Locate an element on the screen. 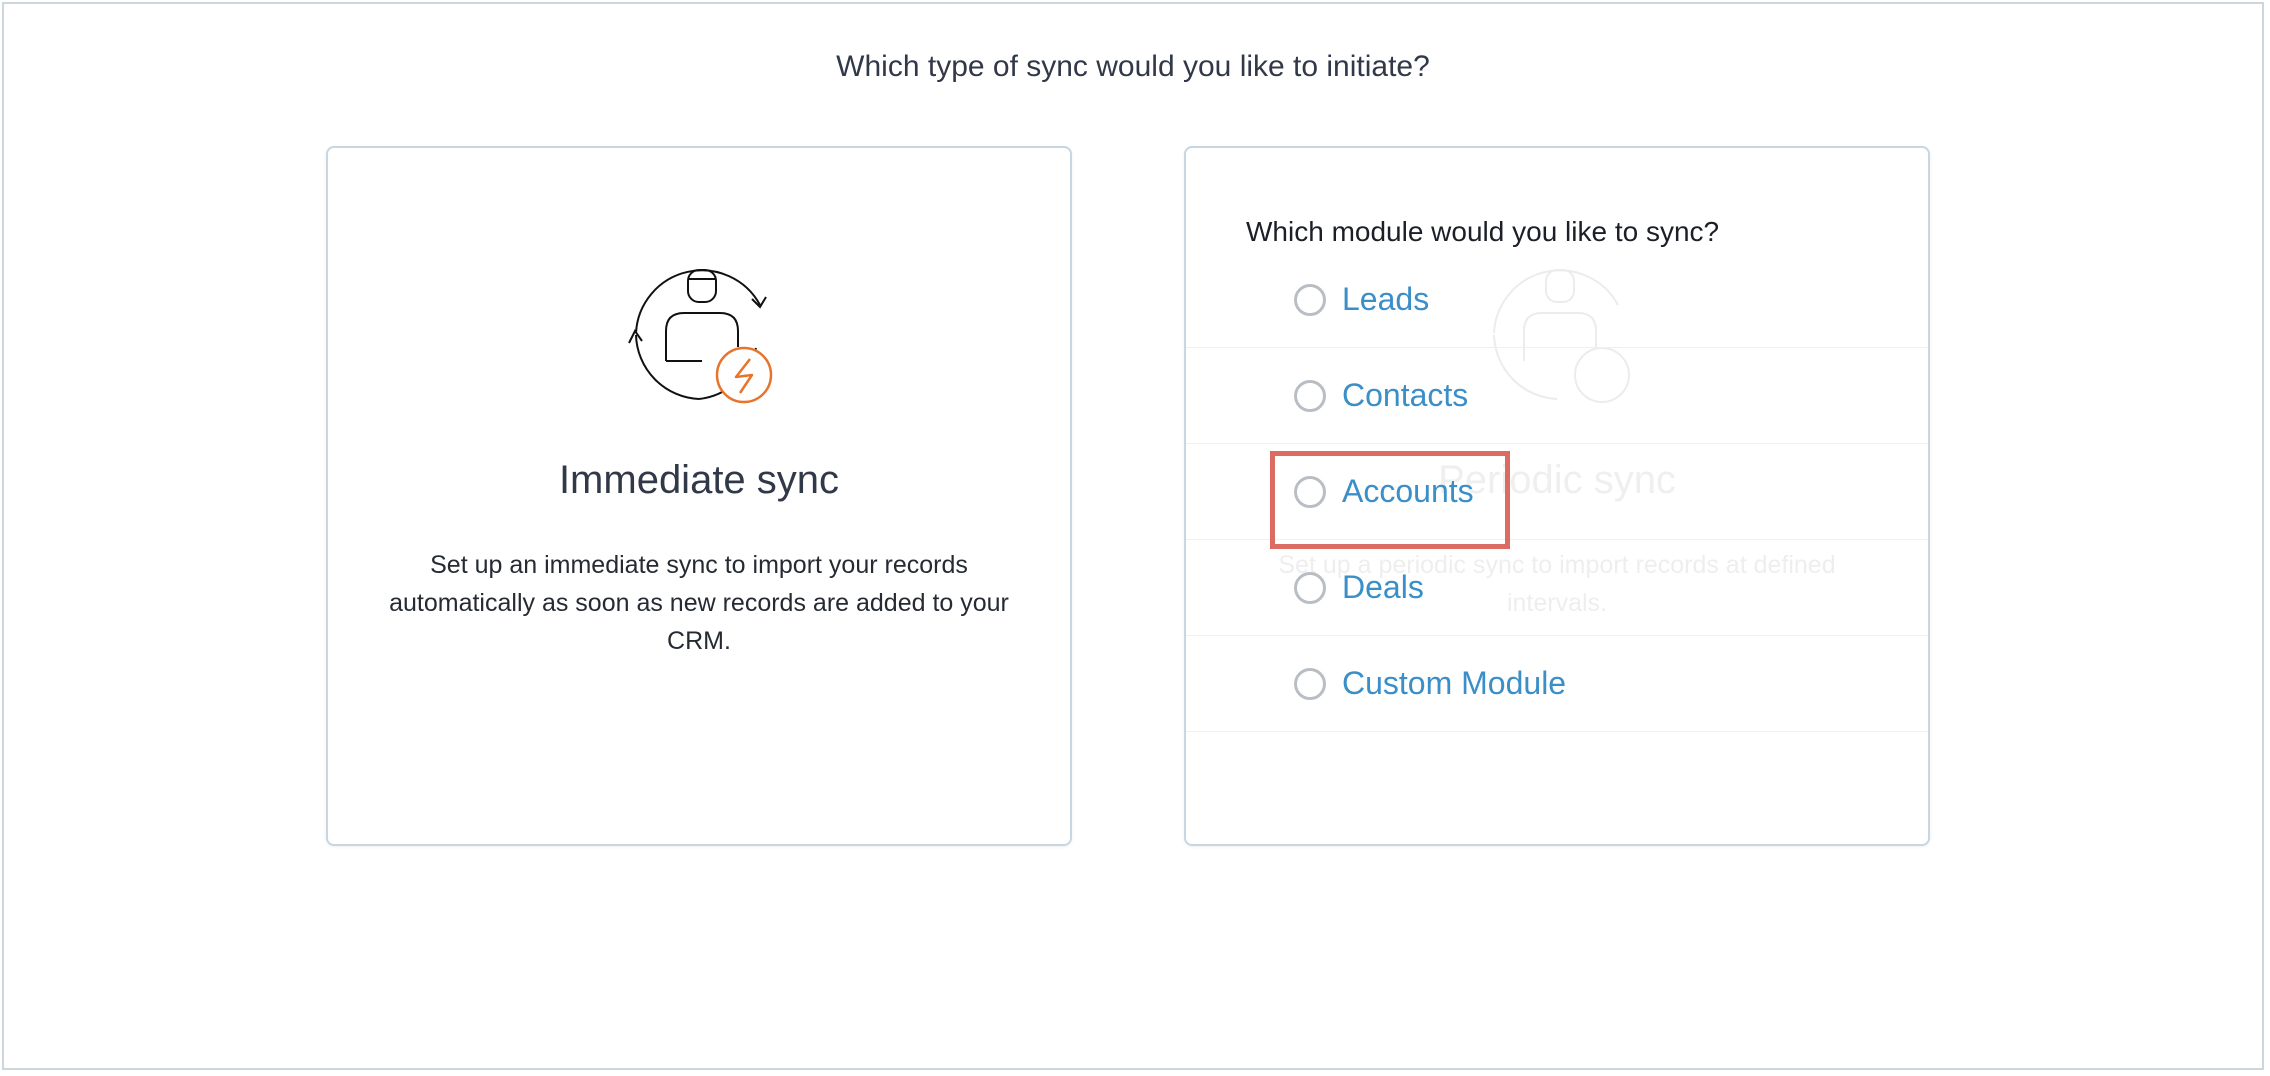 The image size is (2270, 1076). module-label: Leads is located at coordinates (1385, 299).